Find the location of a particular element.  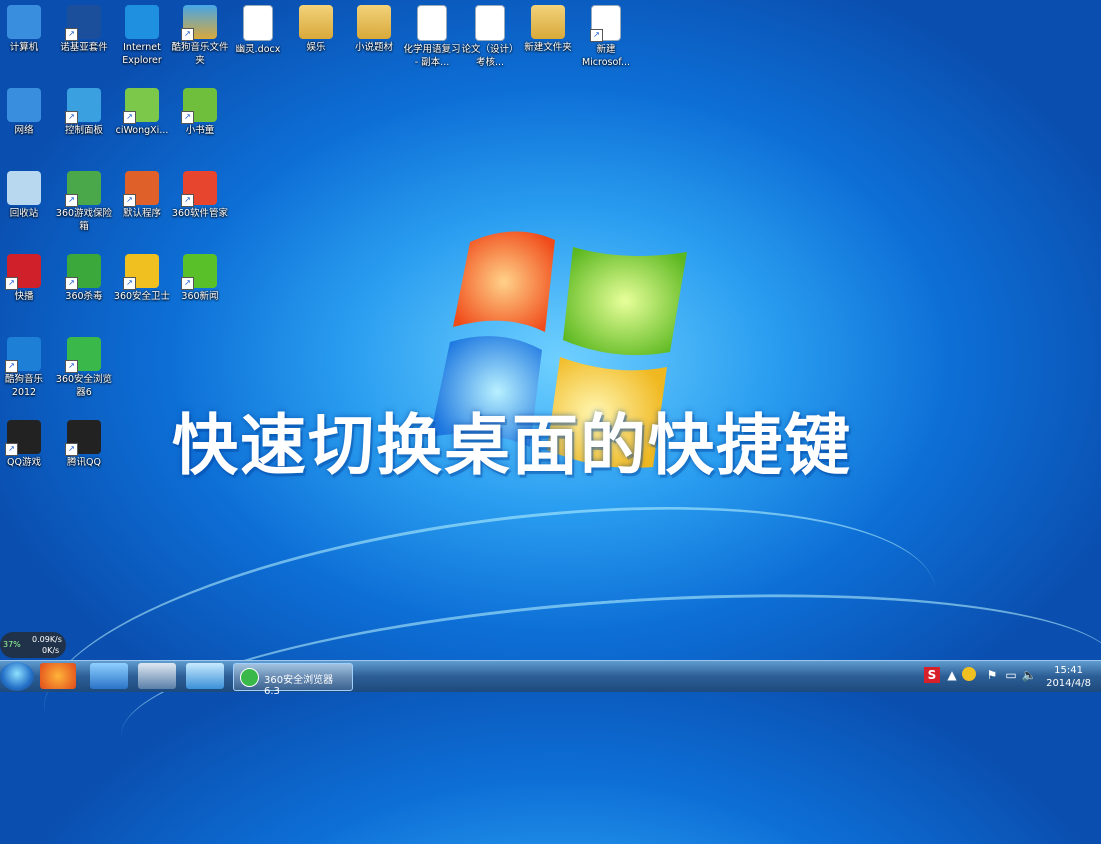

desktop-icon: Internet Explorer is located at coordinates (142, 34).